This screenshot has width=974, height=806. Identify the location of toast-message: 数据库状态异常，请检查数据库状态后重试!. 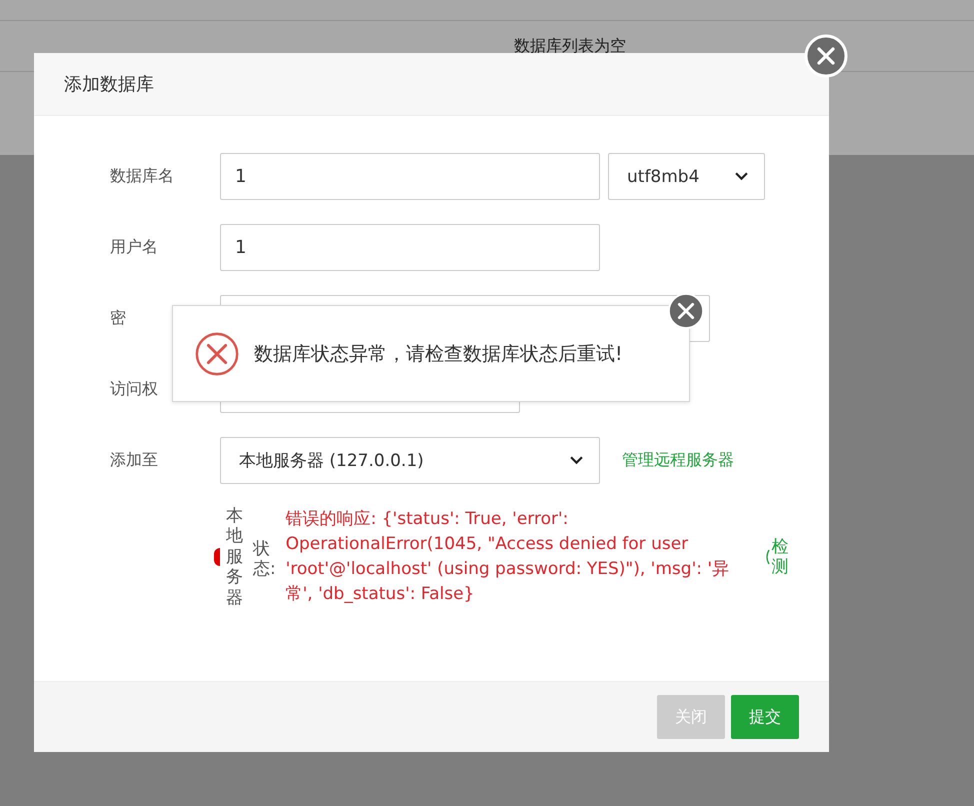
(438, 354).